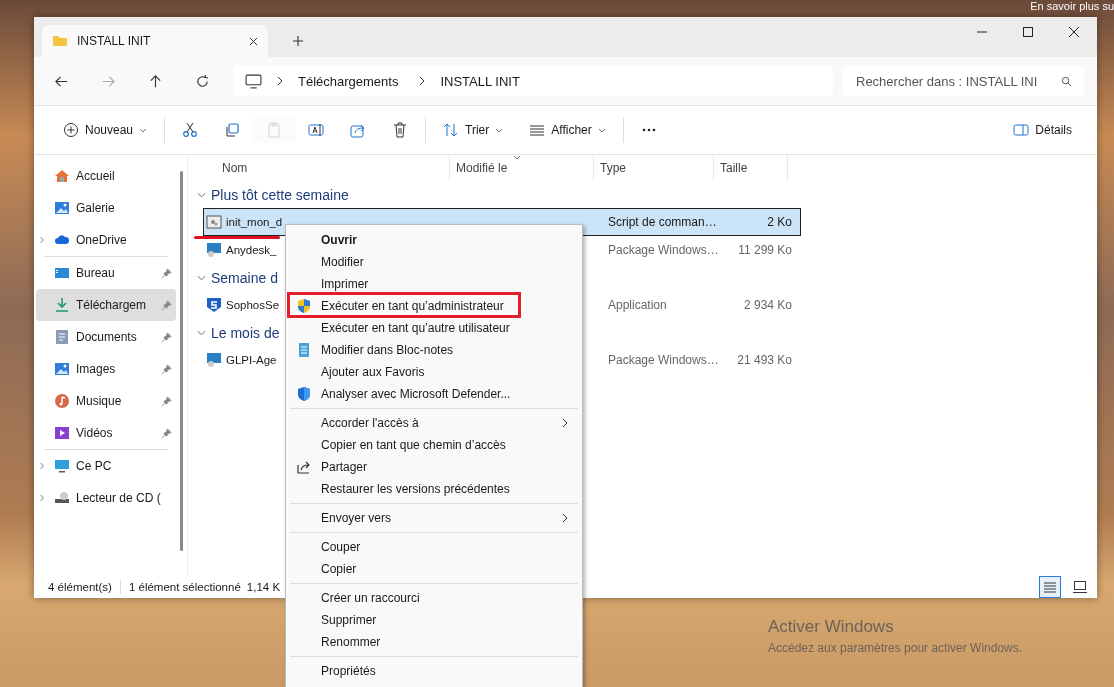 The width and height of the screenshot is (1114, 687). What do you see at coordinates (779, 222) in the screenshot?
I see `file-size: 2 Ko` at bounding box center [779, 222].